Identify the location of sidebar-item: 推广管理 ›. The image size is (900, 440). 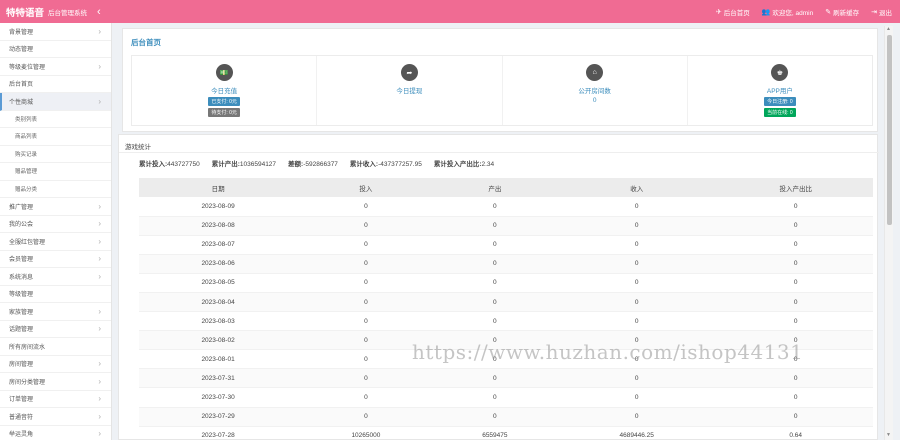
(55, 207).